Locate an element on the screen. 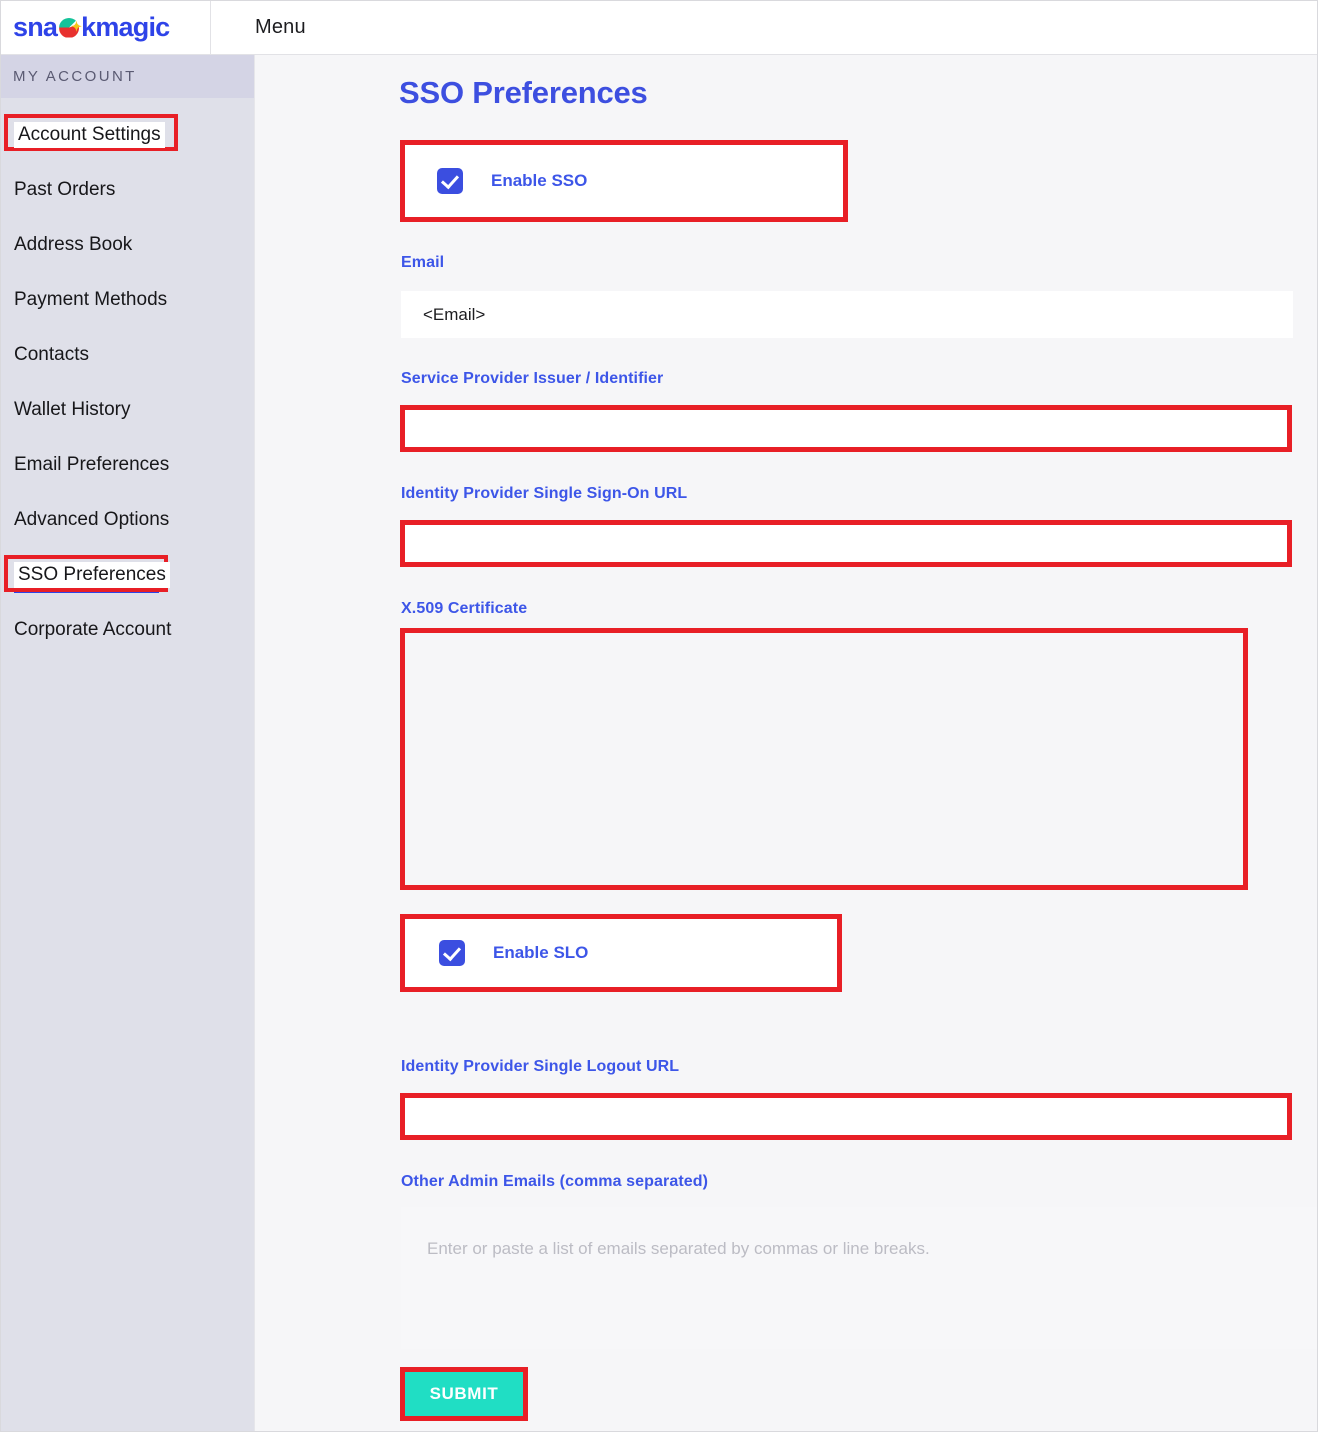 This screenshot has height=1432, width=1318. email-field-label: Email is located at coordinates (423, 262).